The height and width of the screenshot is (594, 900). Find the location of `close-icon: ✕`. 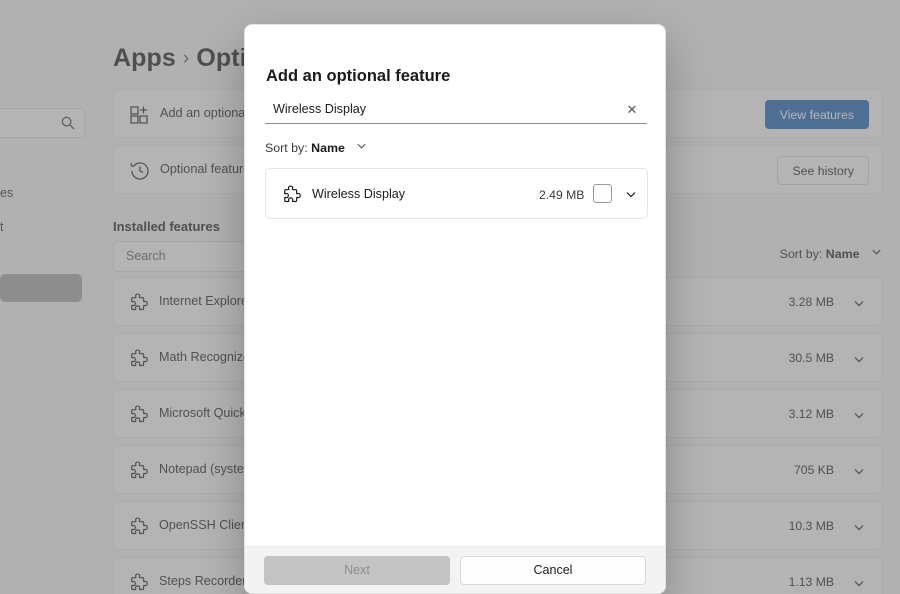

close-icon: ✕ is located at coordinates (632, 110).